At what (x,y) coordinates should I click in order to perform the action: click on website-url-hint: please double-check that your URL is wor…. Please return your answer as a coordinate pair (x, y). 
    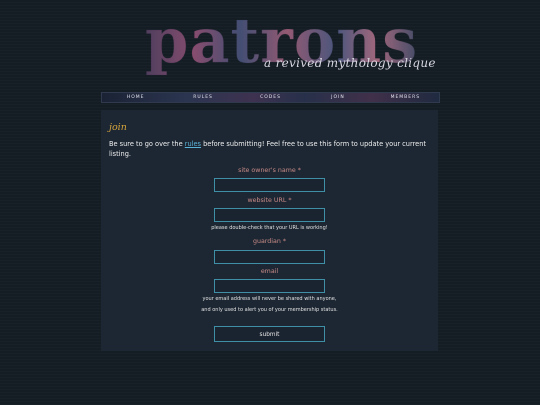
    Looking at the image, I should click on (269, 228).